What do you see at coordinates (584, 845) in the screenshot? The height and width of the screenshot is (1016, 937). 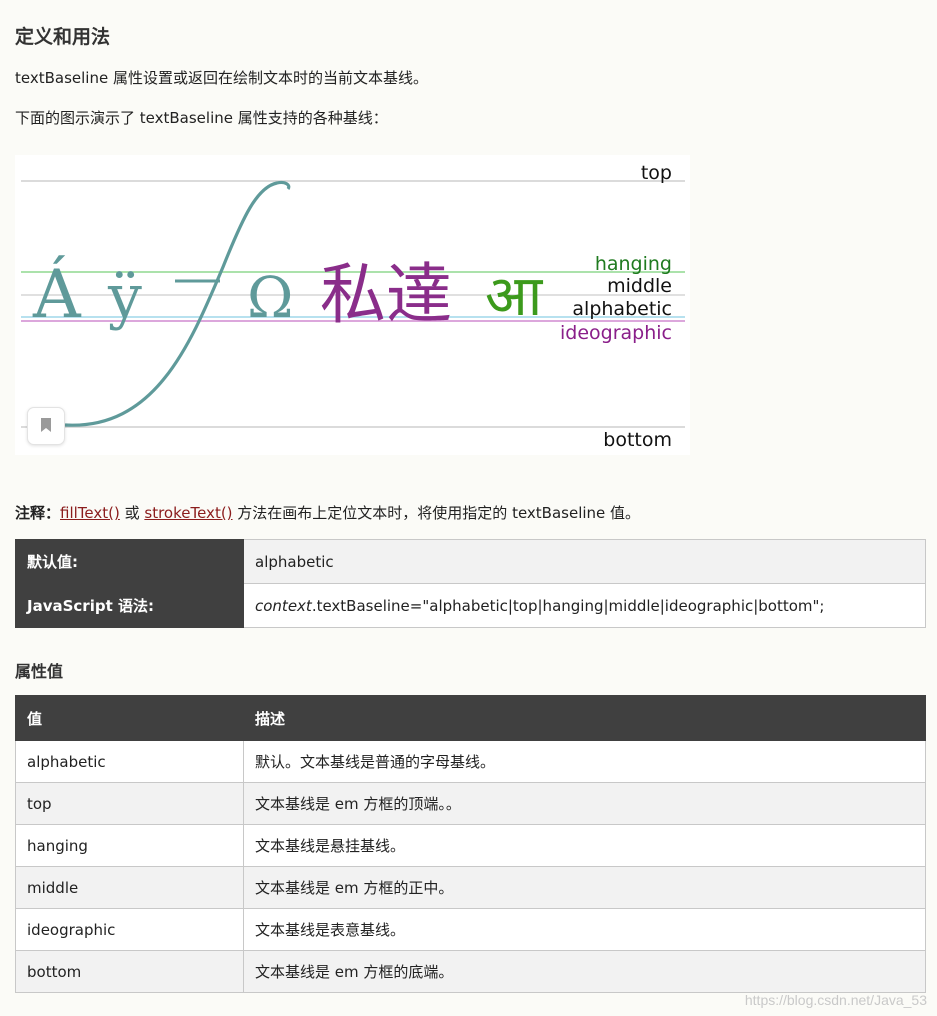 I see `description-cell: 文本基线是悬挂基线。` at bounding box center [584, 845].